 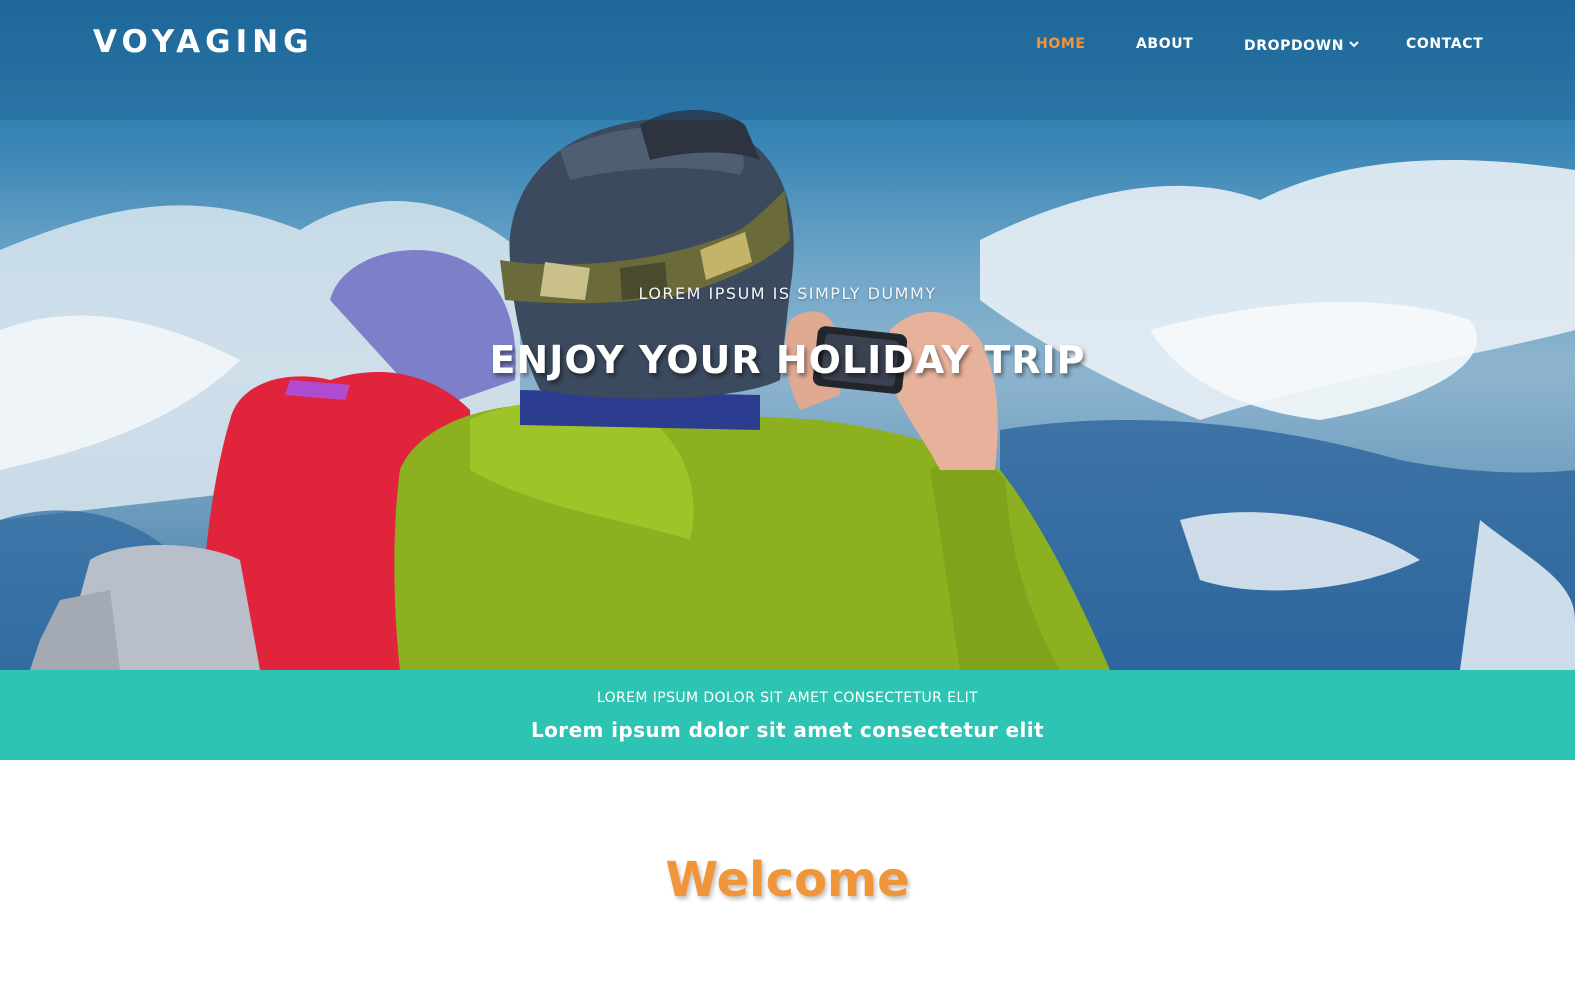 I want to click on hero-subtitle: LOREM IPSUM IS SIMPLY DUMMY, so click(x=787, y=293).